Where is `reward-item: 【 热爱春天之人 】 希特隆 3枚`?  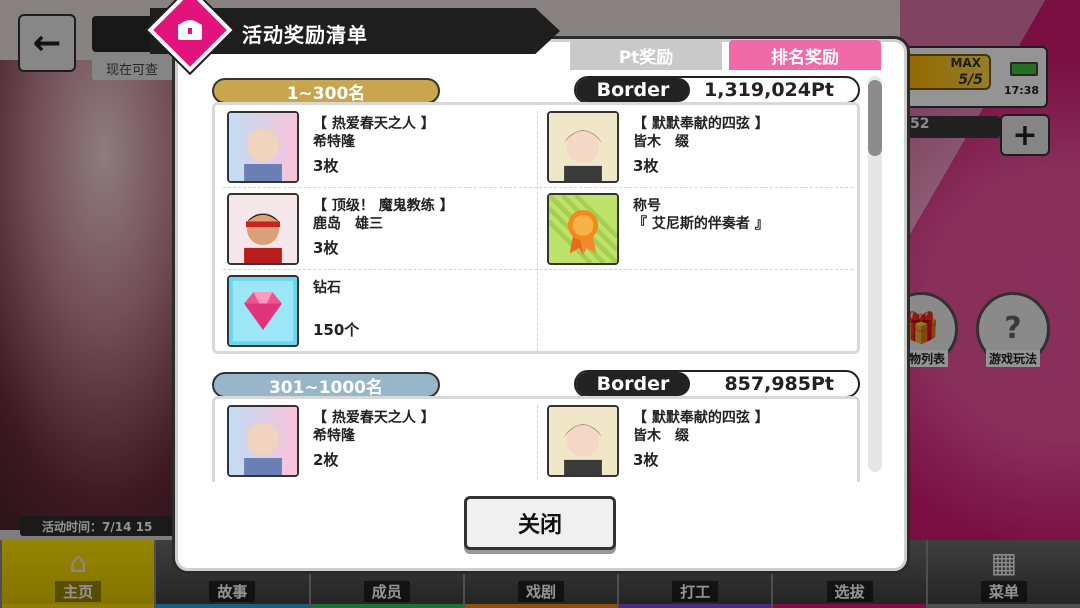
reward-item: 【 热爱春天之人 】 希特隆 3枚 is located at coordinates (382, 147).